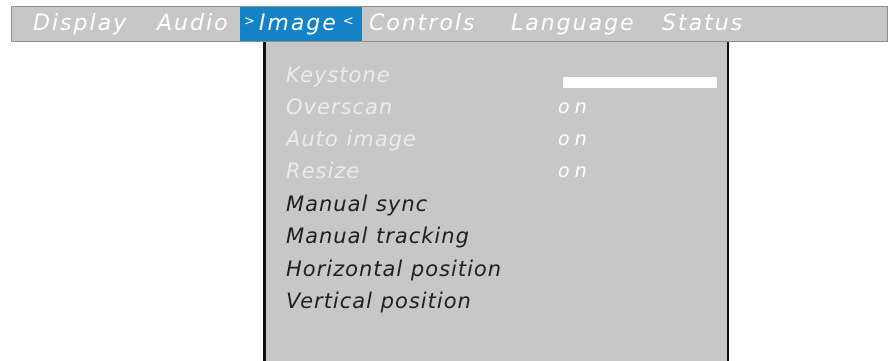 Image resolution: width=889 pixels, height=361 pixels. What do you see at coordinates (575, 139) in the screenshot?
I see `auto-image-value: on` at bounding box center [575, 139].